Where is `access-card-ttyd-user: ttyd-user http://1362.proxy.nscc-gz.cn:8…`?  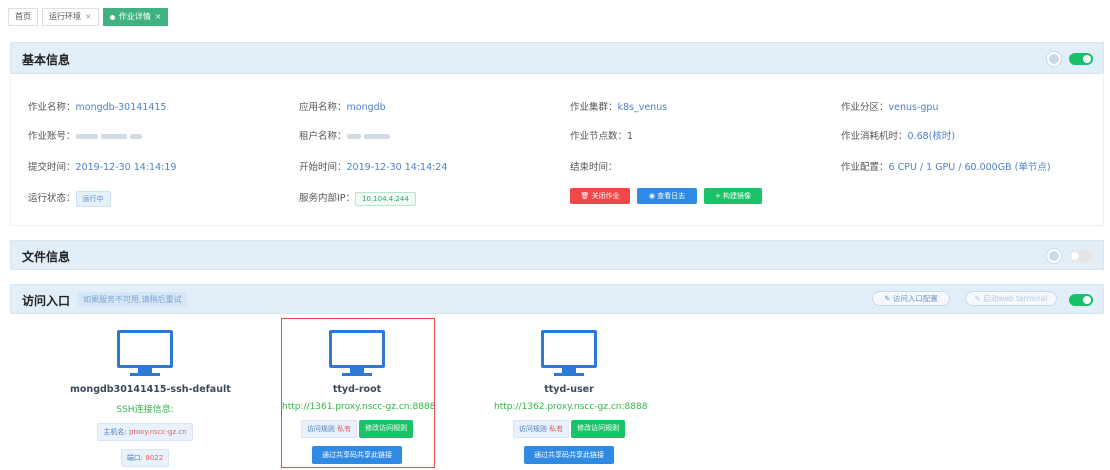 access-card-ttyd-user: ttyd-user http://1362.proxy.nscc-gz.cn:8… is located at coordinates (570, 394).